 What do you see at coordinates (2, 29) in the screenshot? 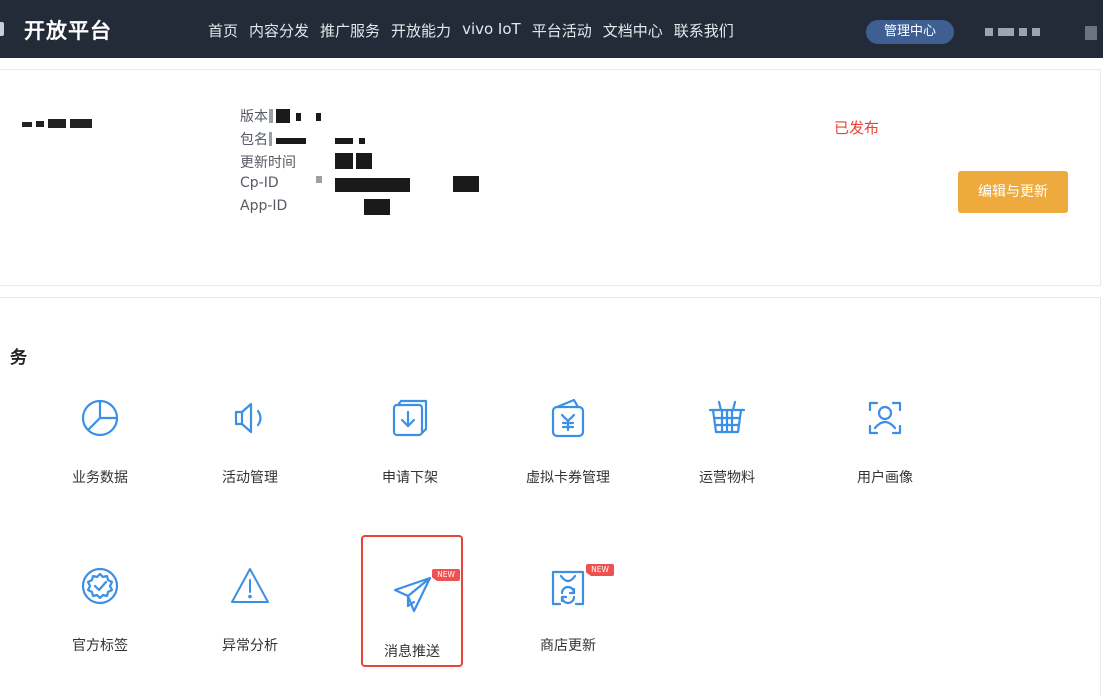
I see `logo-edge` at bounding box center [2, 29].